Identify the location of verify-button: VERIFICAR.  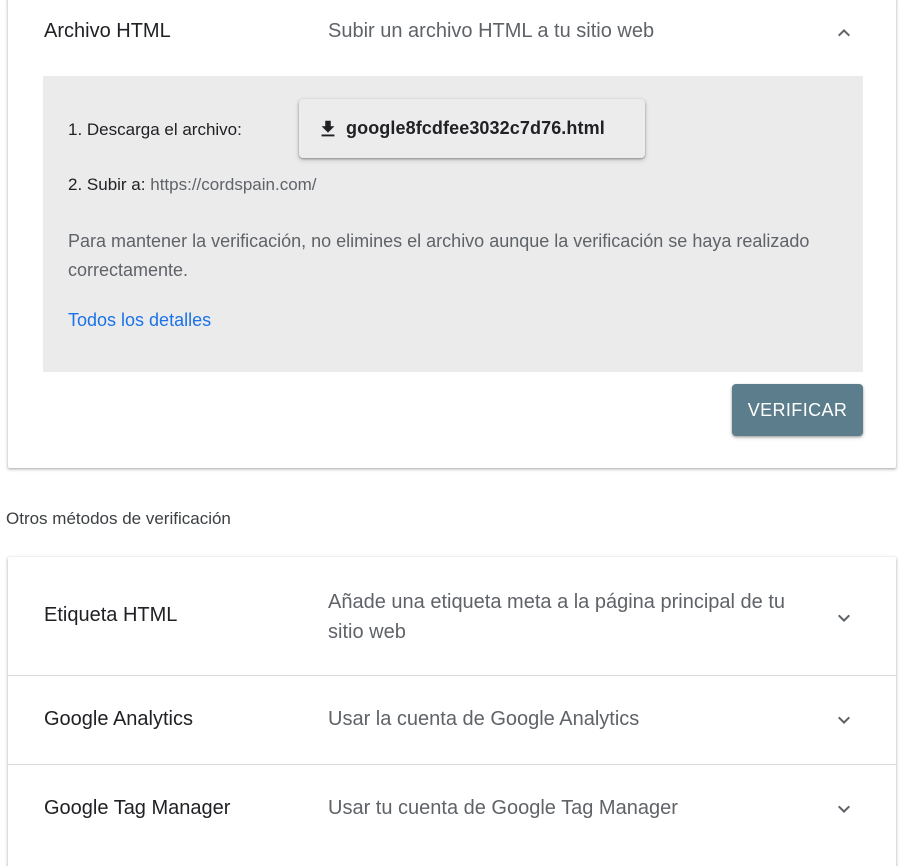
(797, 410).